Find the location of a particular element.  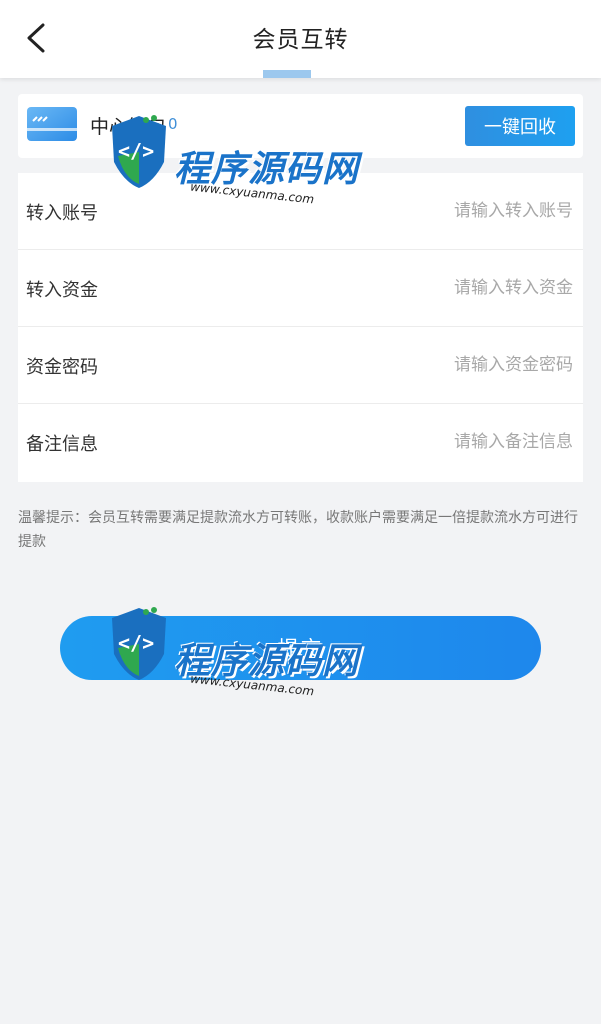

wallet-card: 中心钱包 0 一键回收 is located at coordinates (300, 126).